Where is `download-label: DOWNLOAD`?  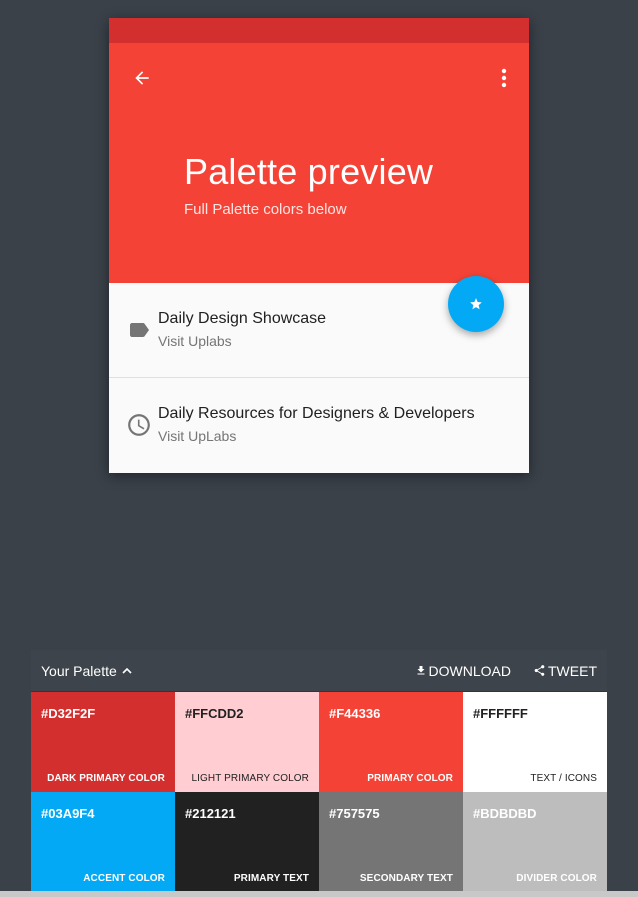 download-label: DOWNLOAD is located at coordinates (469, 670).